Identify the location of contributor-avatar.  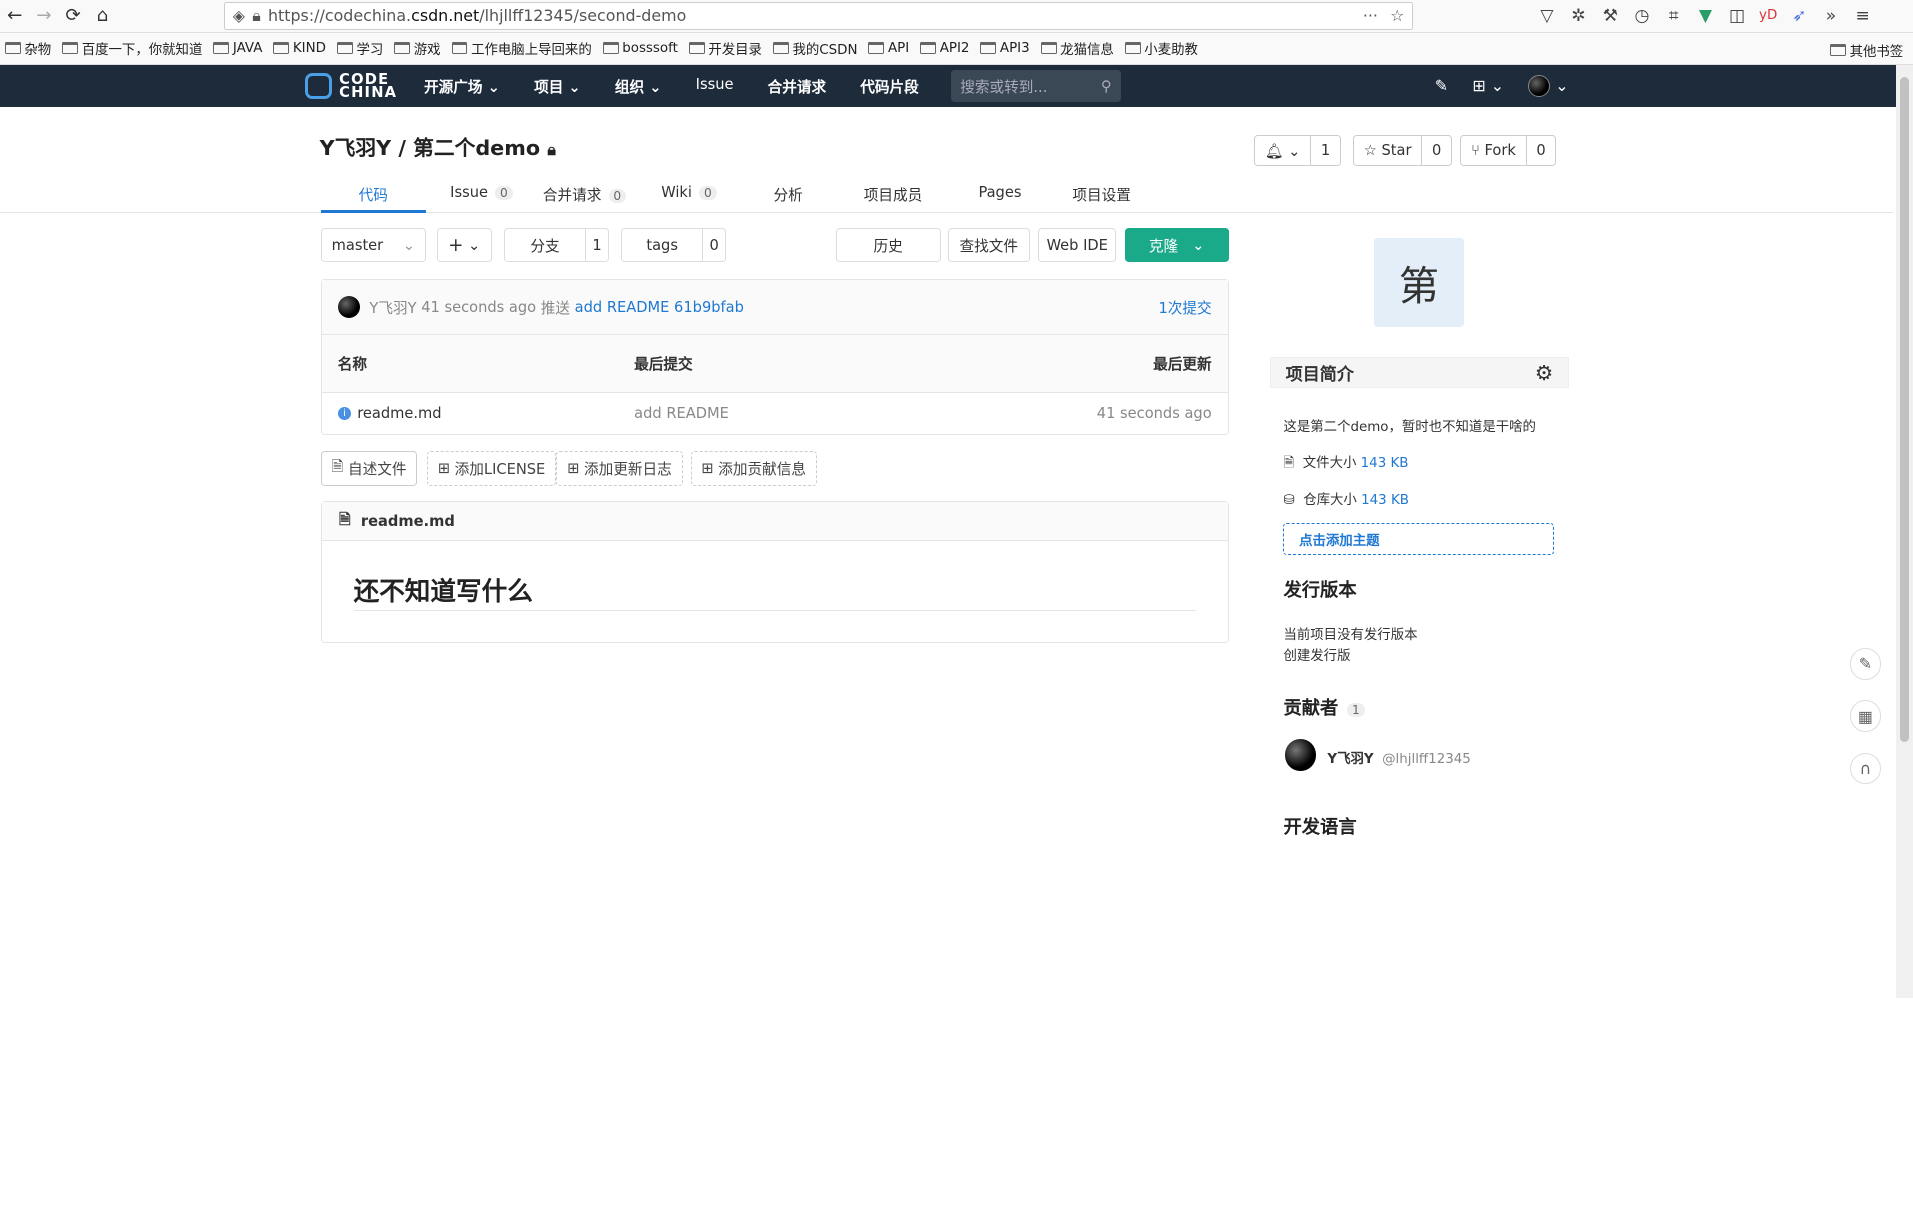
(1300, 755).